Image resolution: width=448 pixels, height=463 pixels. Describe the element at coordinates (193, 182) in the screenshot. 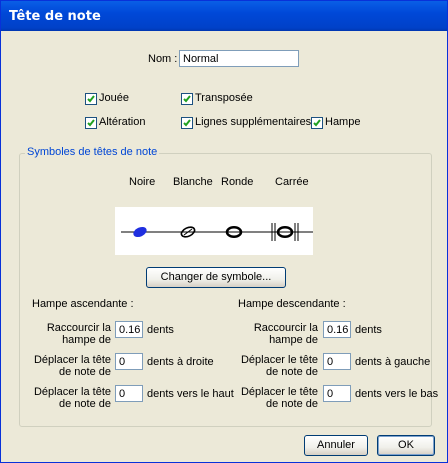

I see `column-blanche: Blanche` at that location.